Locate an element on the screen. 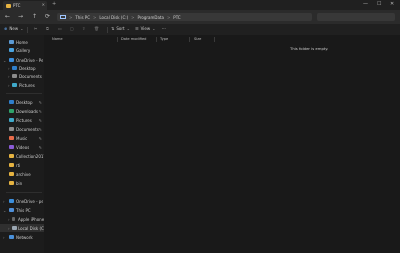 This screenshot has height=253, width=400. sidebar-item-label: Local Disk (C:) is located at coordinates (32, 228).